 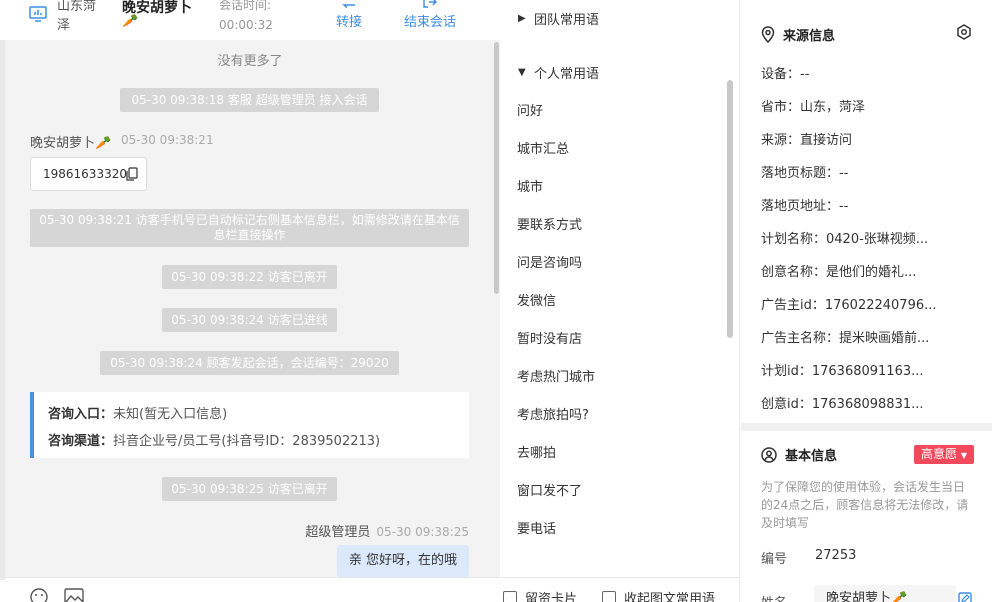 I want to click on phrase-group-personal: ▼ 个人常用语, so click(x=558, y=72).